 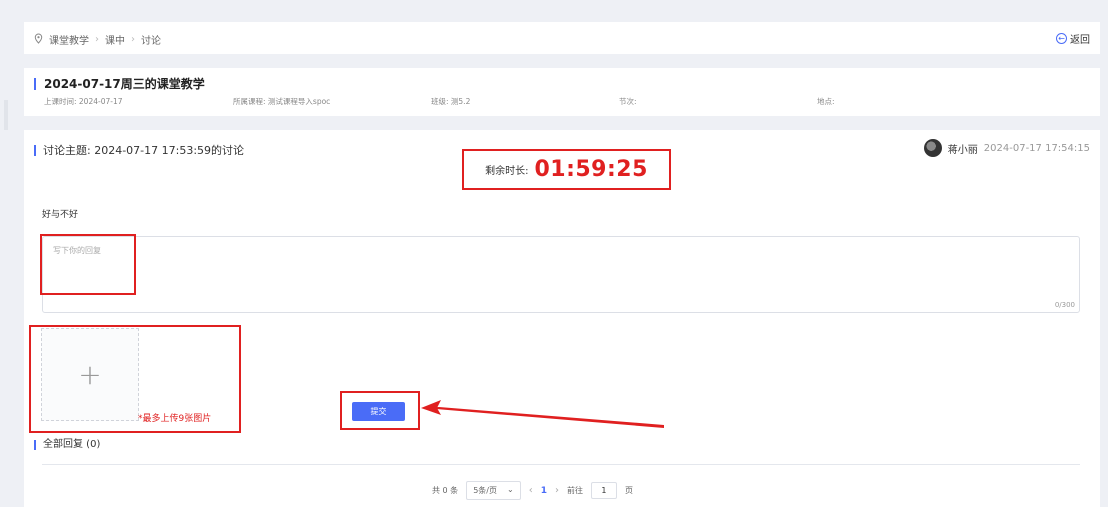 What do you see at coordinates (1036, 148) in the screenshot?
I see `author-time: 2024-07-17 17:54:15` at bounding box center [1036, 148].